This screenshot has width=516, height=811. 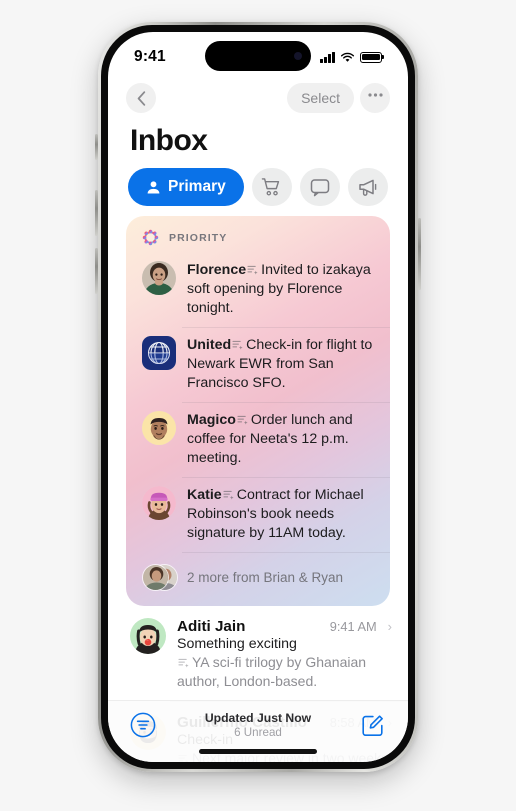 I want to click on chat-bubble-icon, so click(x=320, y=187).